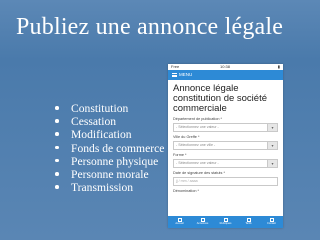 The image size is (320, 240). Describe the element at coordinates (225, 127) in the screenshot. I see `department-select: - Sélectionnez une valeur - ▾` at that location.